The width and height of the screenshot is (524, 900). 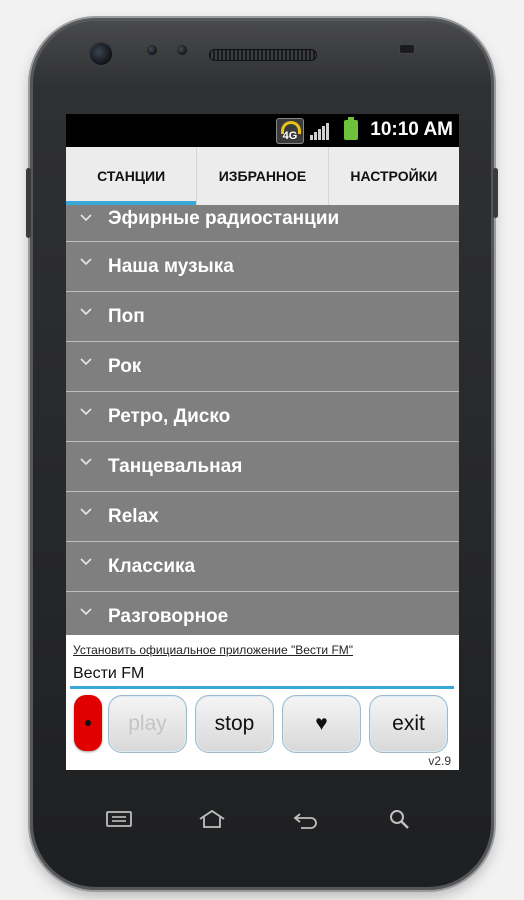 What do you see at coordinates (321, 724) in the screenshot?
I see `favorite-button: ♥` at bounding box center [321, 724].